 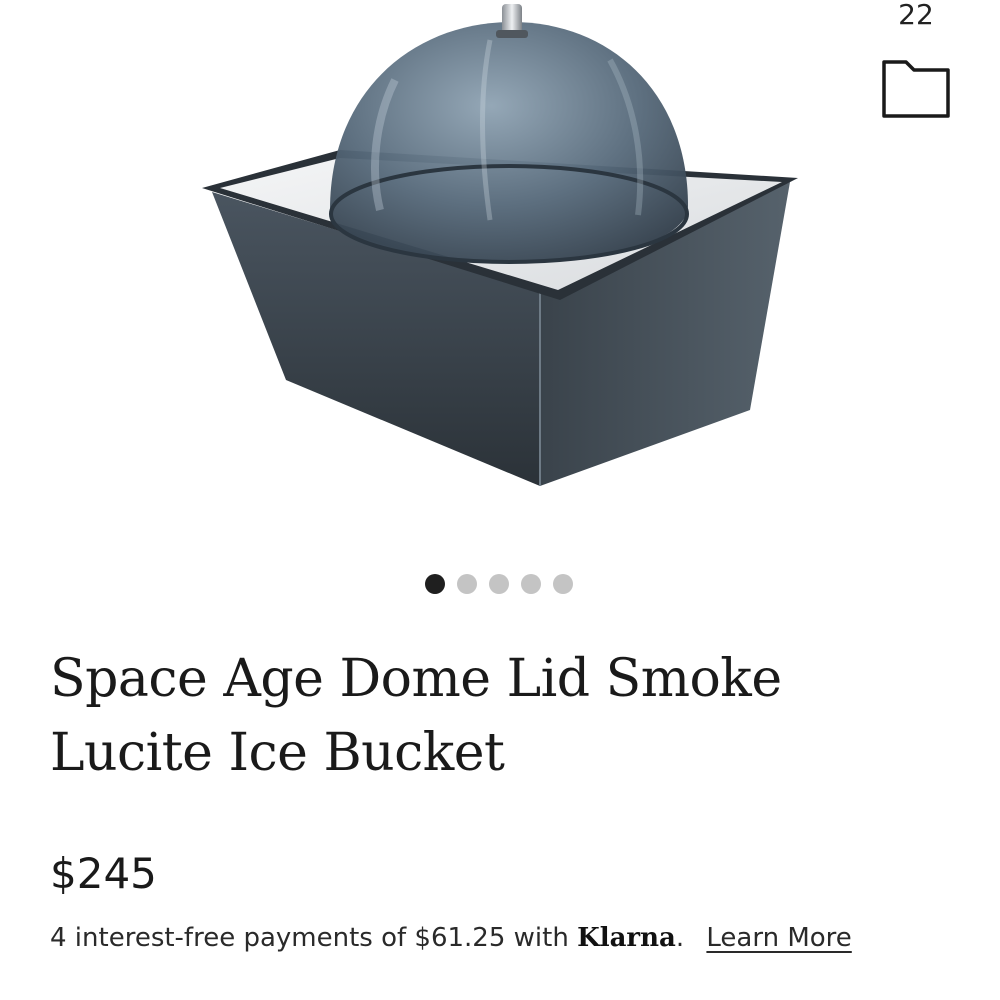 I want to click on image-carousel-dots, so click(x=499, y=584).